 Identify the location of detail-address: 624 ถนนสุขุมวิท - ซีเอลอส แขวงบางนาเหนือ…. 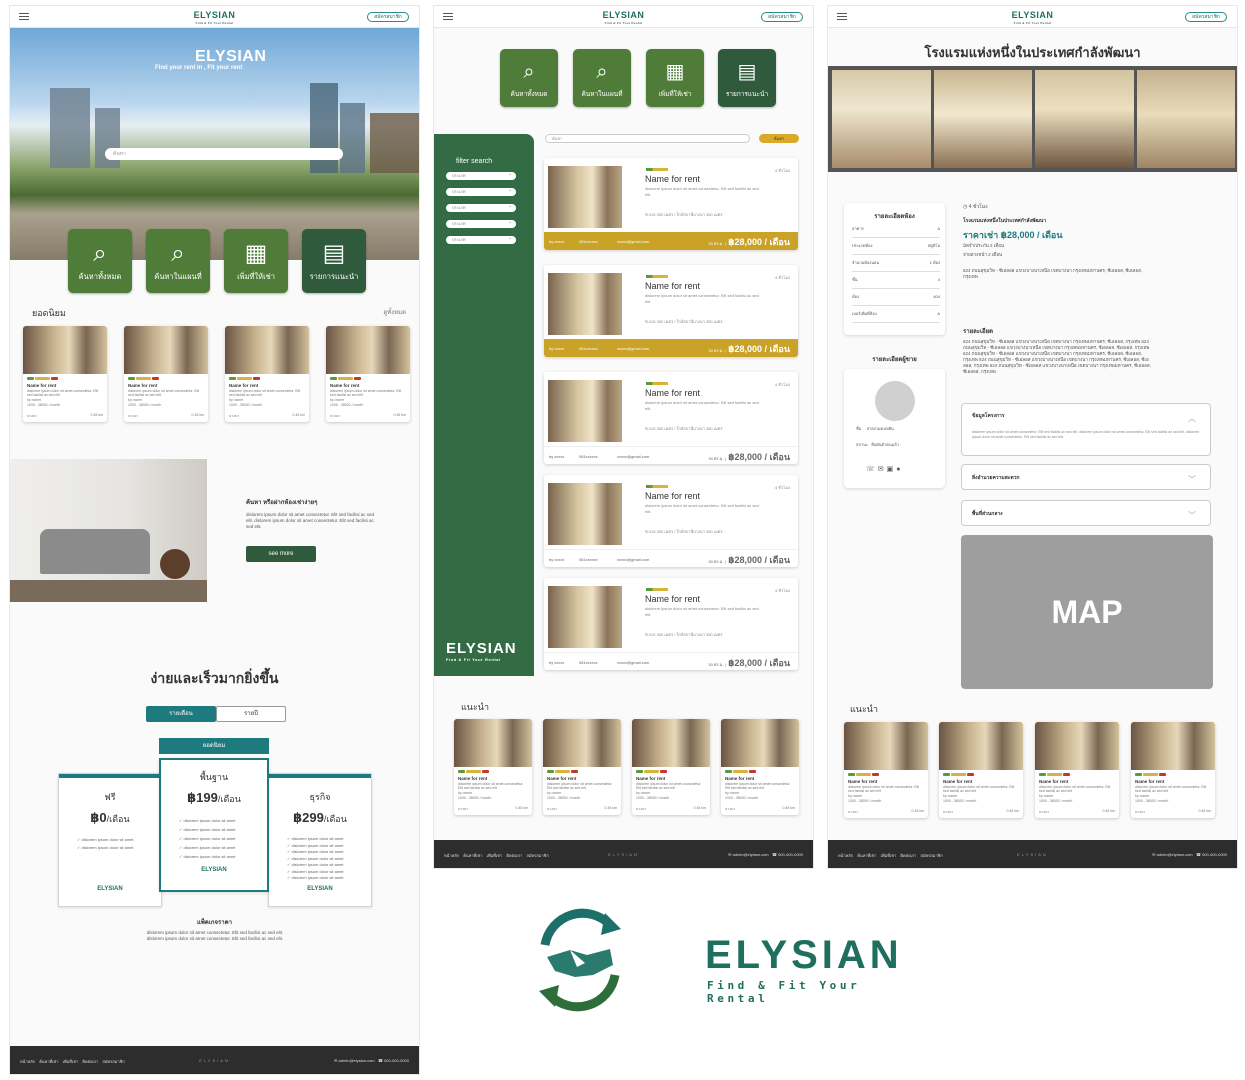
(1053, 273).